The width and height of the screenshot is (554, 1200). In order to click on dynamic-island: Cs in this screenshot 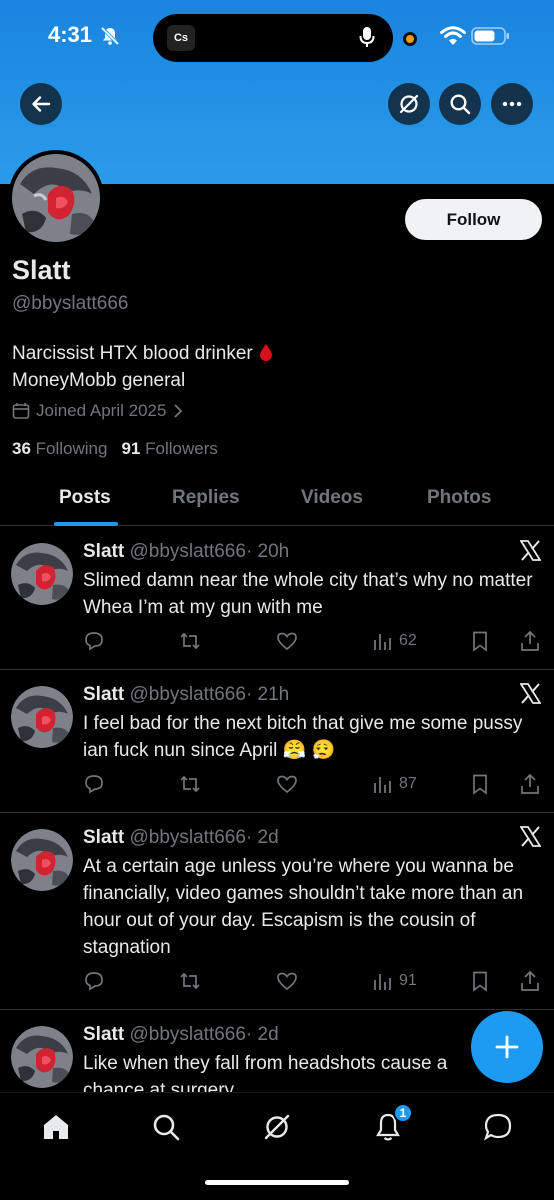, I will do `click(273, 38)`.